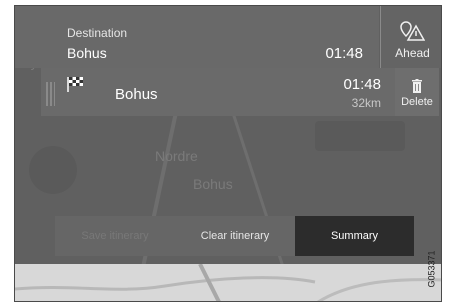  I want to click on map-unobscured-area, so click(228, 282).